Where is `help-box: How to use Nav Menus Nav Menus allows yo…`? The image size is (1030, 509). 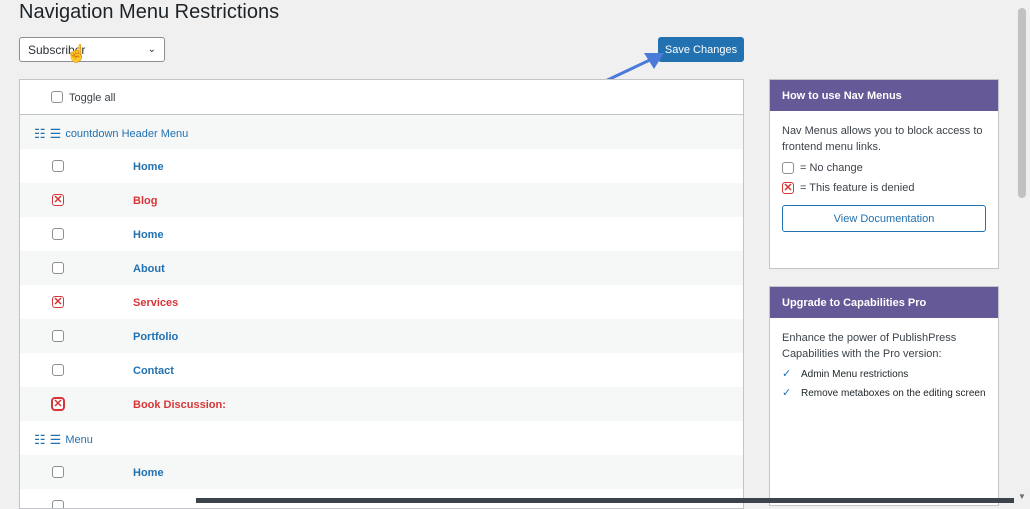
help-box: How to use Nav Menus Nav Menus allows yo… is located at coordinates (884, 174).